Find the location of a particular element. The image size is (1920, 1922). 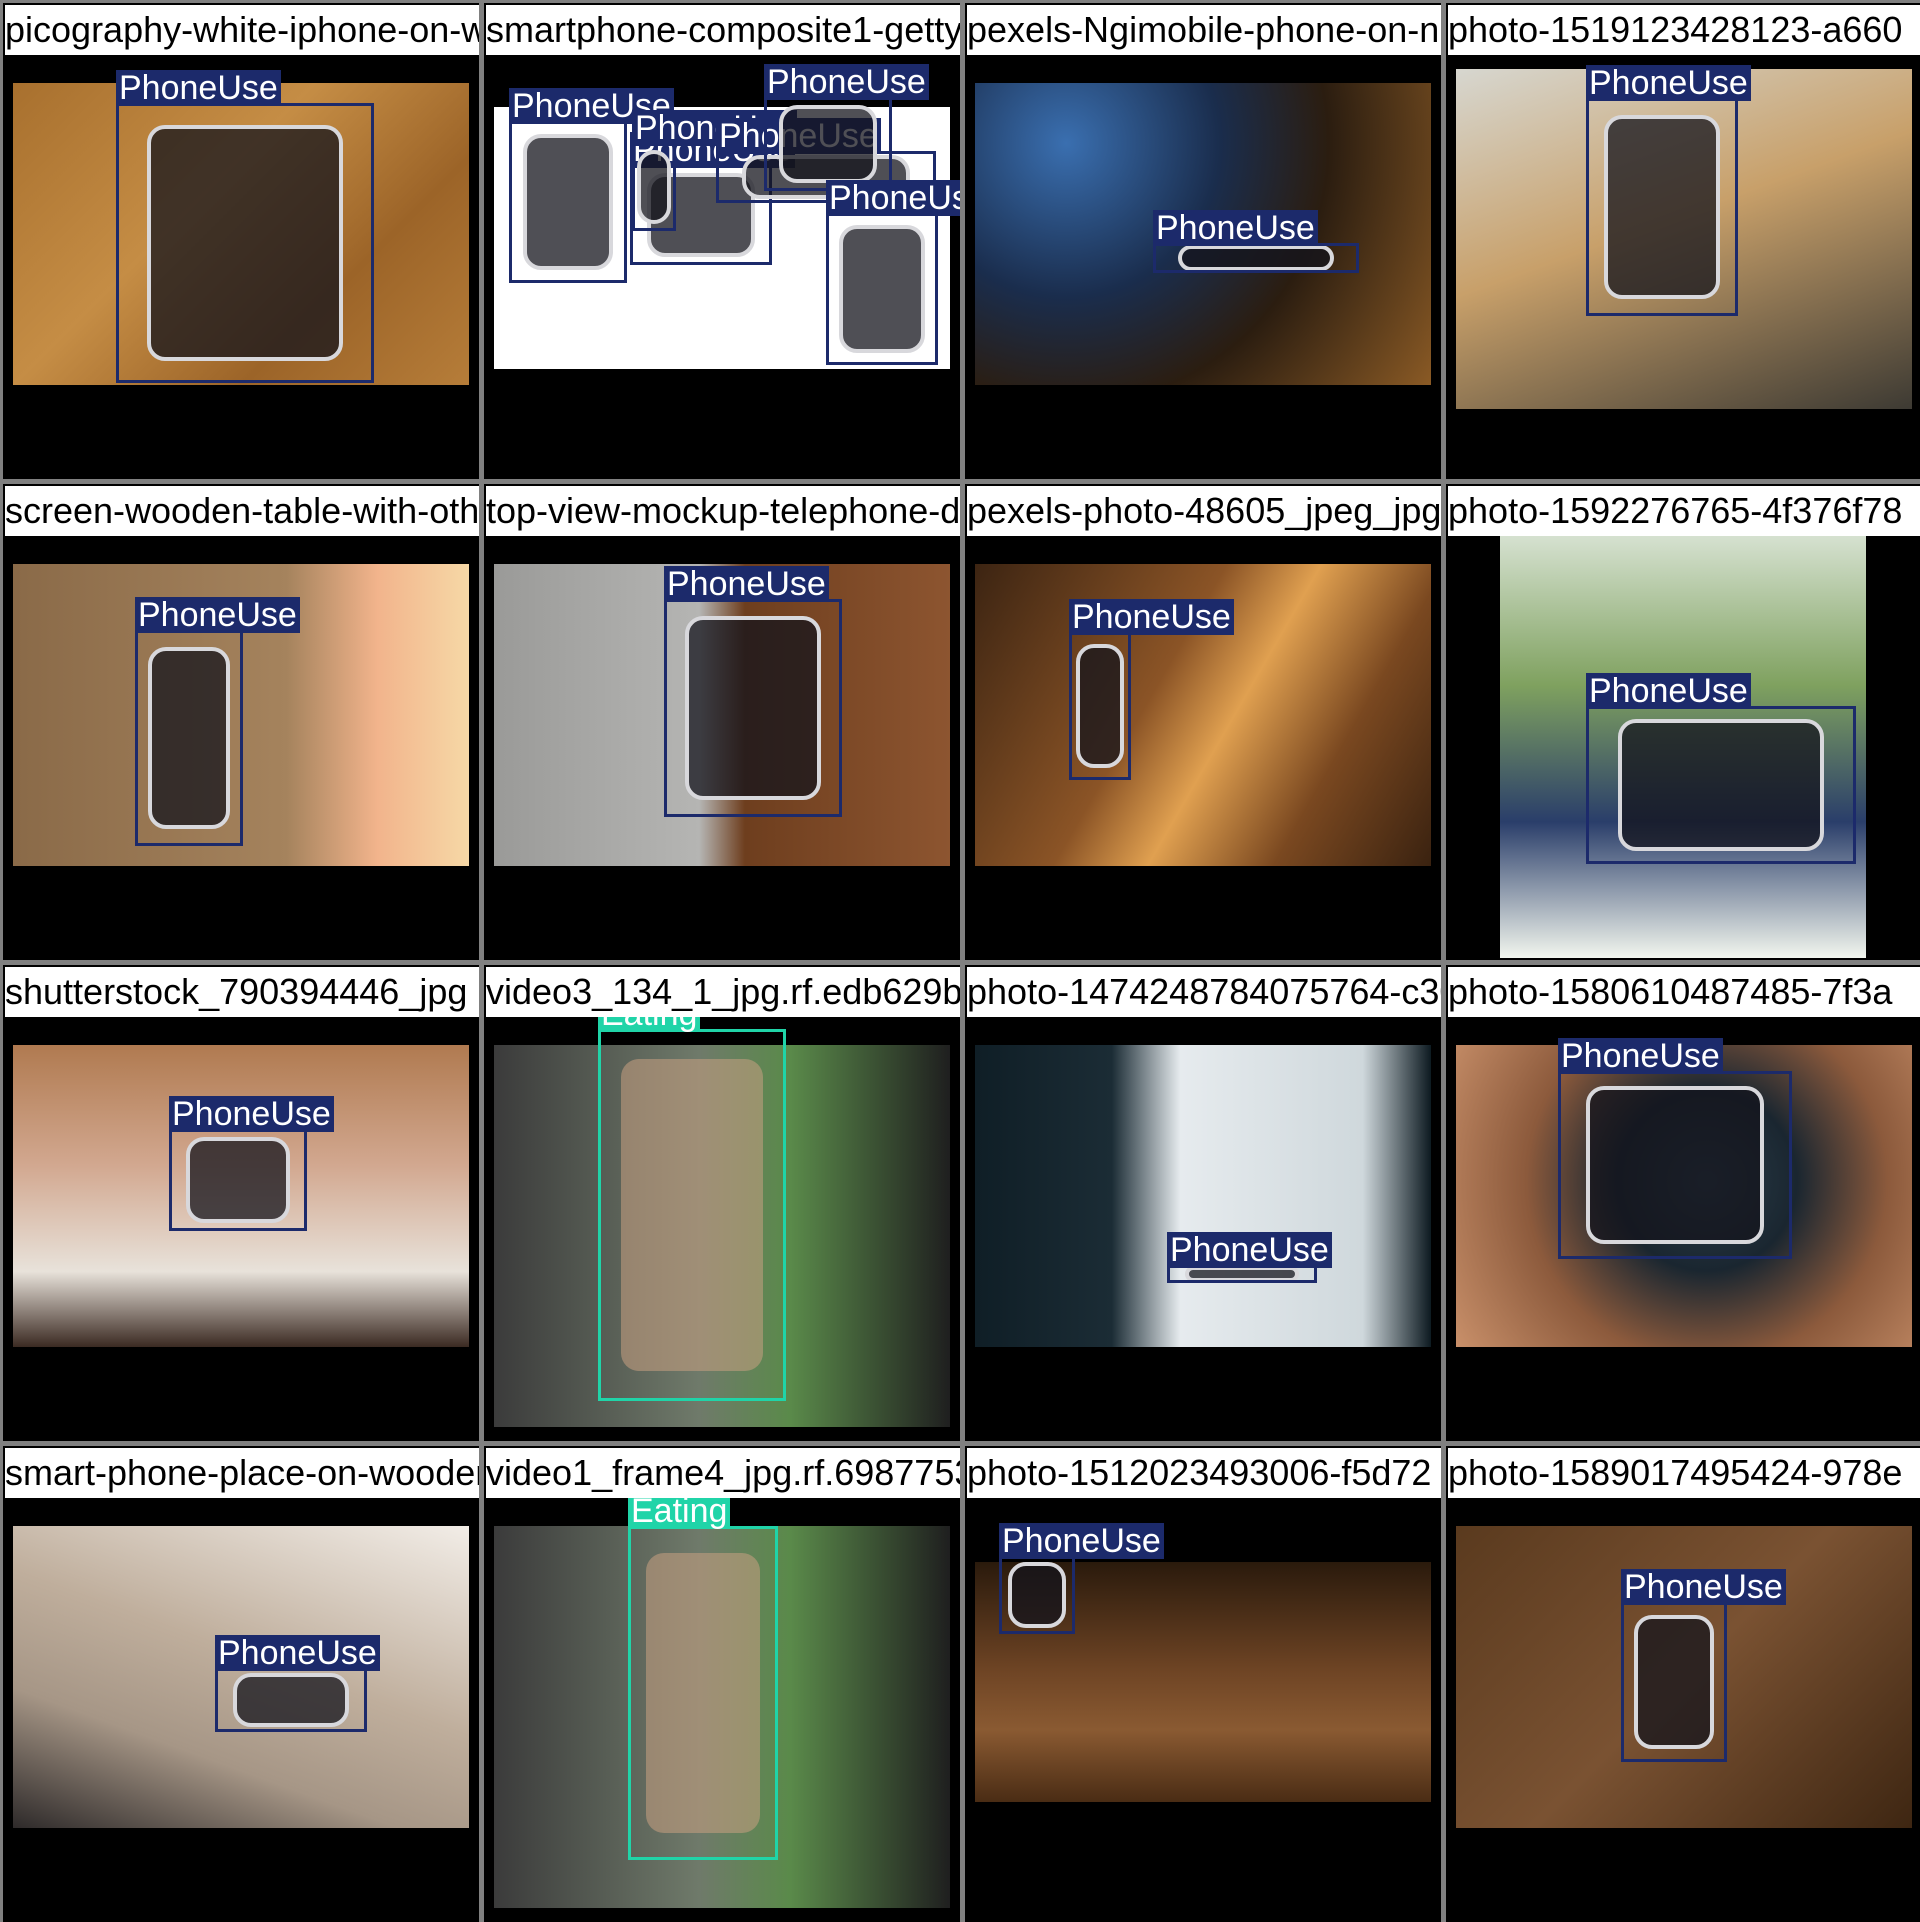

tile-filename: shutterstock_790394446_jpg is located at coordinates (242, 992).